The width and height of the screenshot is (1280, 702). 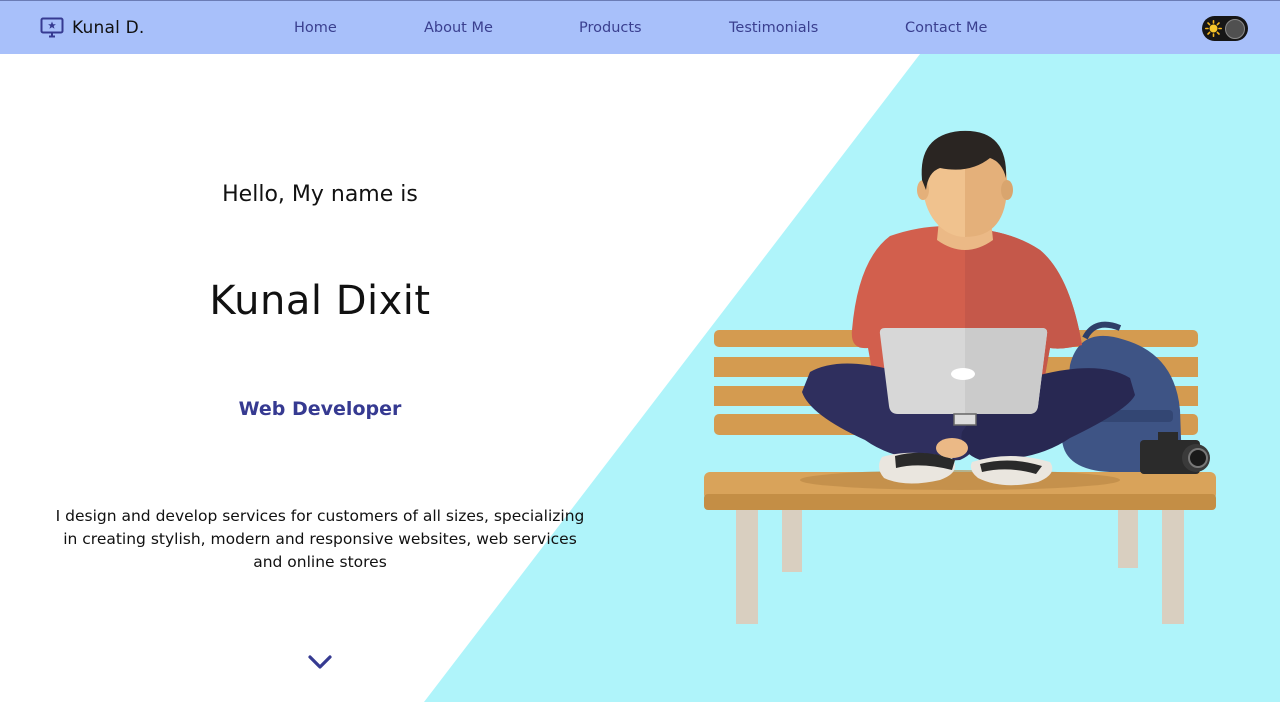 What do you see at coordinates (1235, 28) in the screenshot?
I see `toggle-knob` at bounding box center [1235, 28].